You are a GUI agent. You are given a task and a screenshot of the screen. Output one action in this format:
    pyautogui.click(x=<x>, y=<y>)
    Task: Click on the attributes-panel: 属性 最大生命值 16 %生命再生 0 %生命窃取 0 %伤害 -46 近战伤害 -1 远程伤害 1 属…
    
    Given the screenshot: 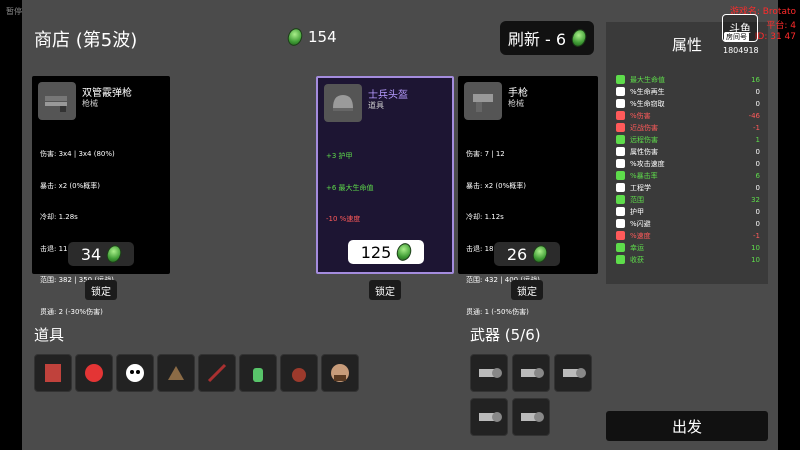 What is the action you would take?
    pyautogui.click(x=687, y=153)
    